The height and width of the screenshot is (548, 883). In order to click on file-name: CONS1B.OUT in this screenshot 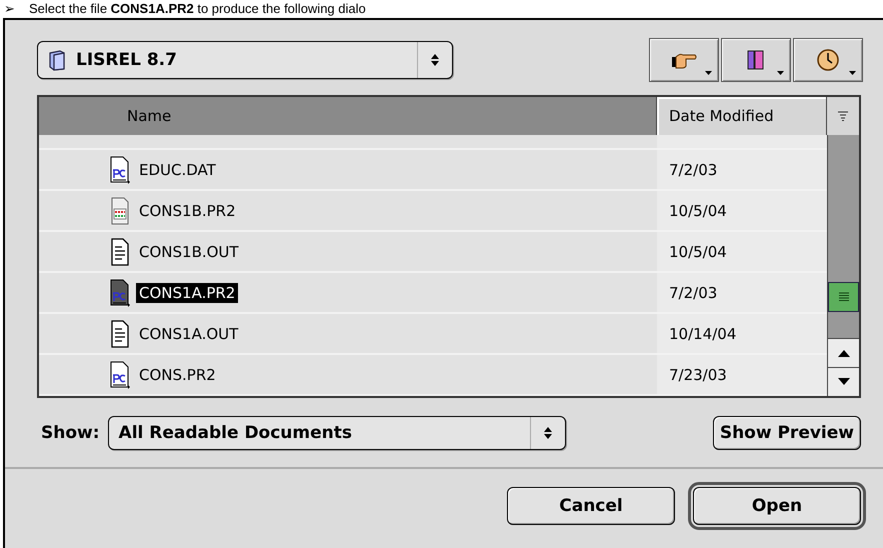, I will do `click(189, 252)`.